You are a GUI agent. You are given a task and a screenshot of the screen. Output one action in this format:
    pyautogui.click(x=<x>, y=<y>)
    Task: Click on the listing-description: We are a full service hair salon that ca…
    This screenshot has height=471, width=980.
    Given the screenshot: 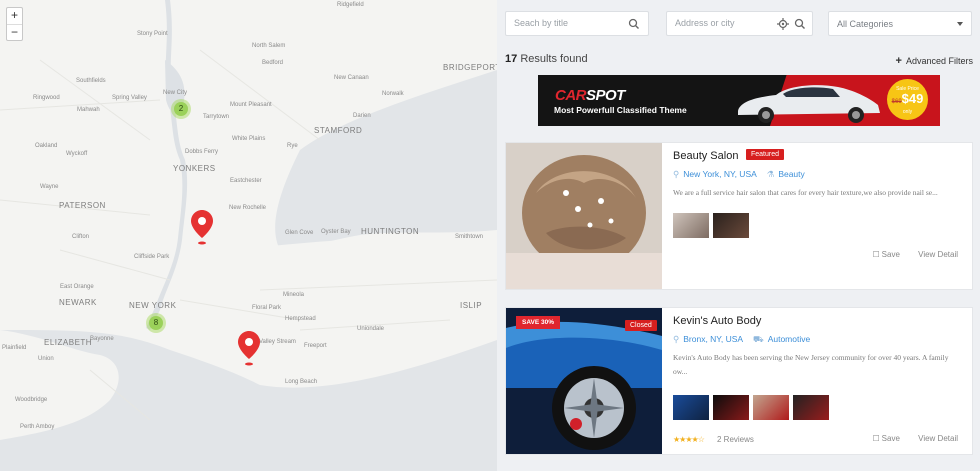 What is the action you would take?
    pyautogui.click(x=805, y=192)
    